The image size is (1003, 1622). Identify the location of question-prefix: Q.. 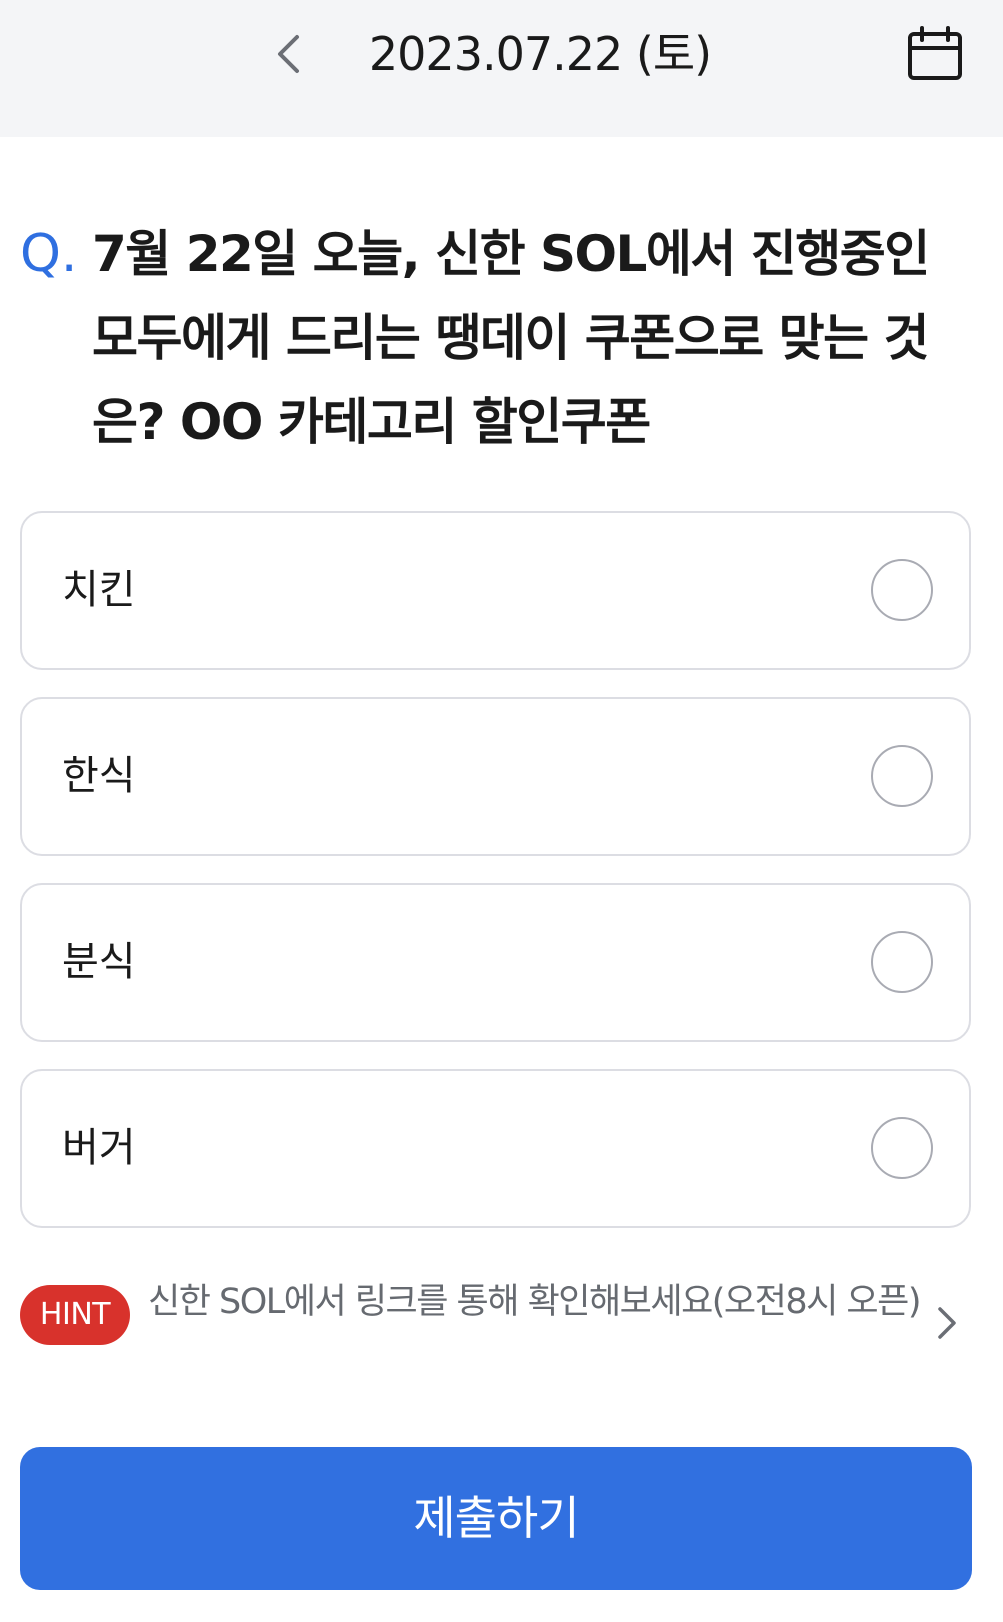
(49, 254).